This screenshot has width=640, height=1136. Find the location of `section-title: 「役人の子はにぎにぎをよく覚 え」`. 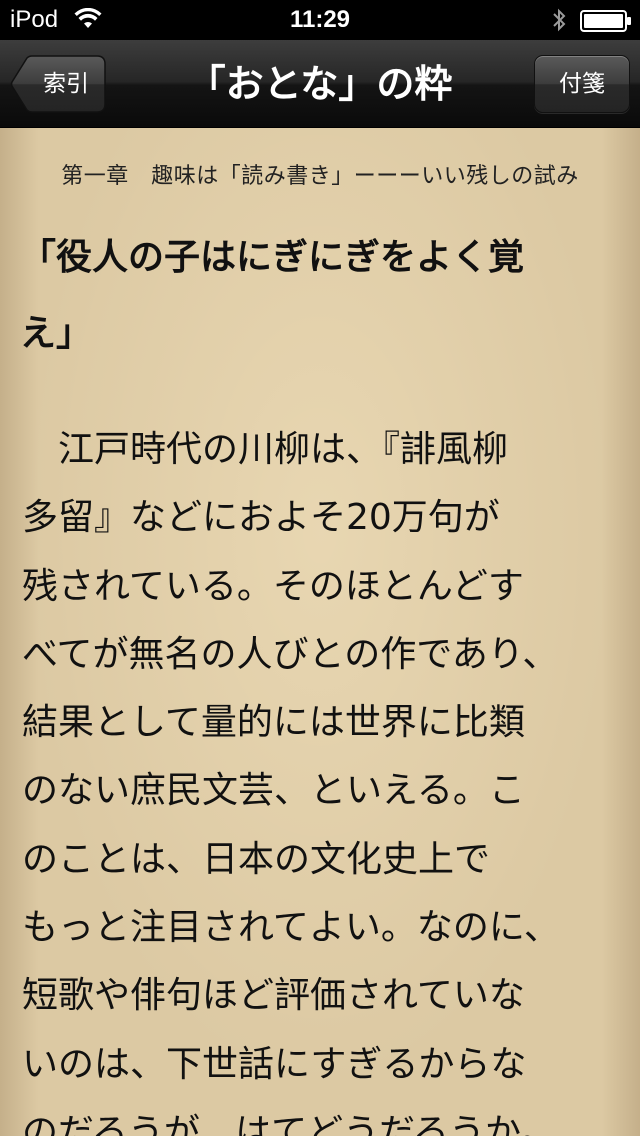

section-title: 「役人の子はにぎにぎをよく覚 え」 is located at coordinates (320, 296).